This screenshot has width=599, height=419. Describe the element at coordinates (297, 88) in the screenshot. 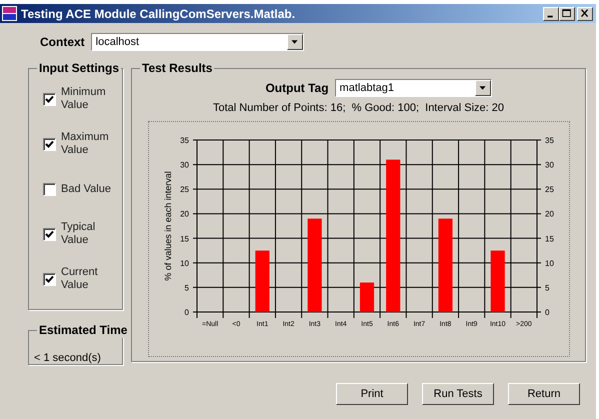

I see `output-tag-label: Output Tag` at that location.